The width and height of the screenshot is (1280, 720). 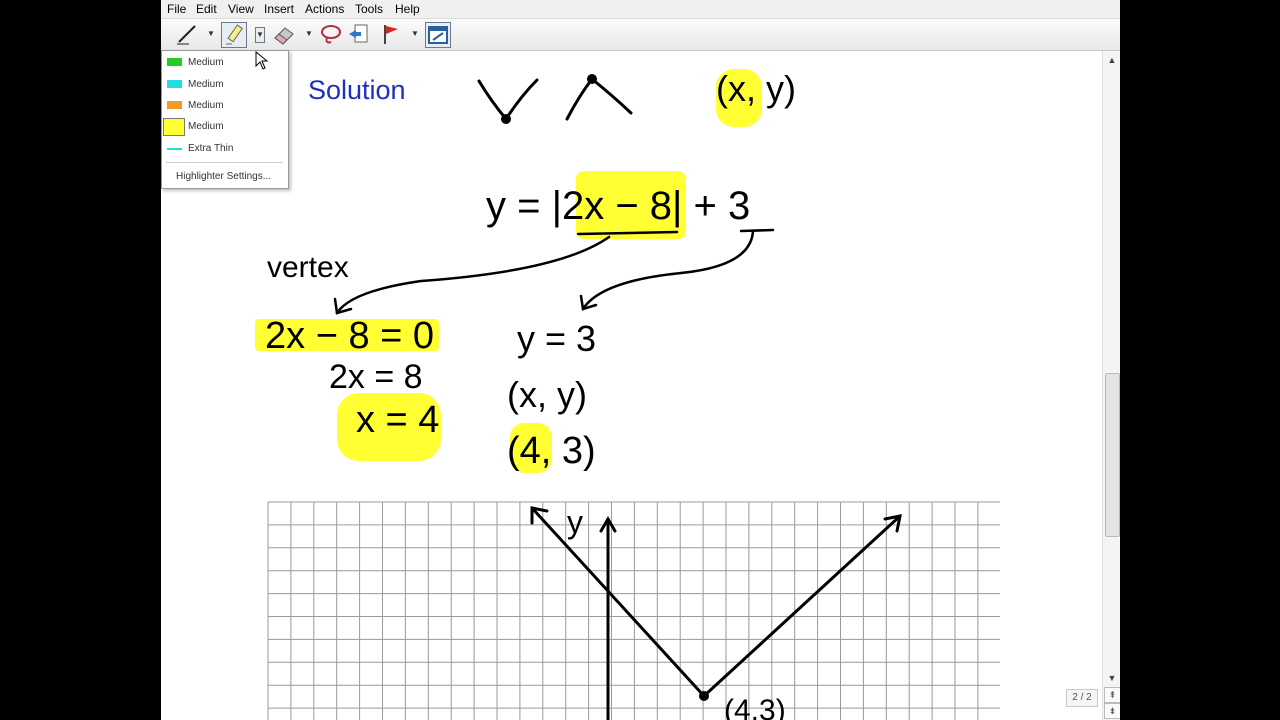 What do you see at coordinates (260, 35) in the screenshot?
I see `highlighter-dropdown-arrow: ▼` at bounding box center [260, 35].